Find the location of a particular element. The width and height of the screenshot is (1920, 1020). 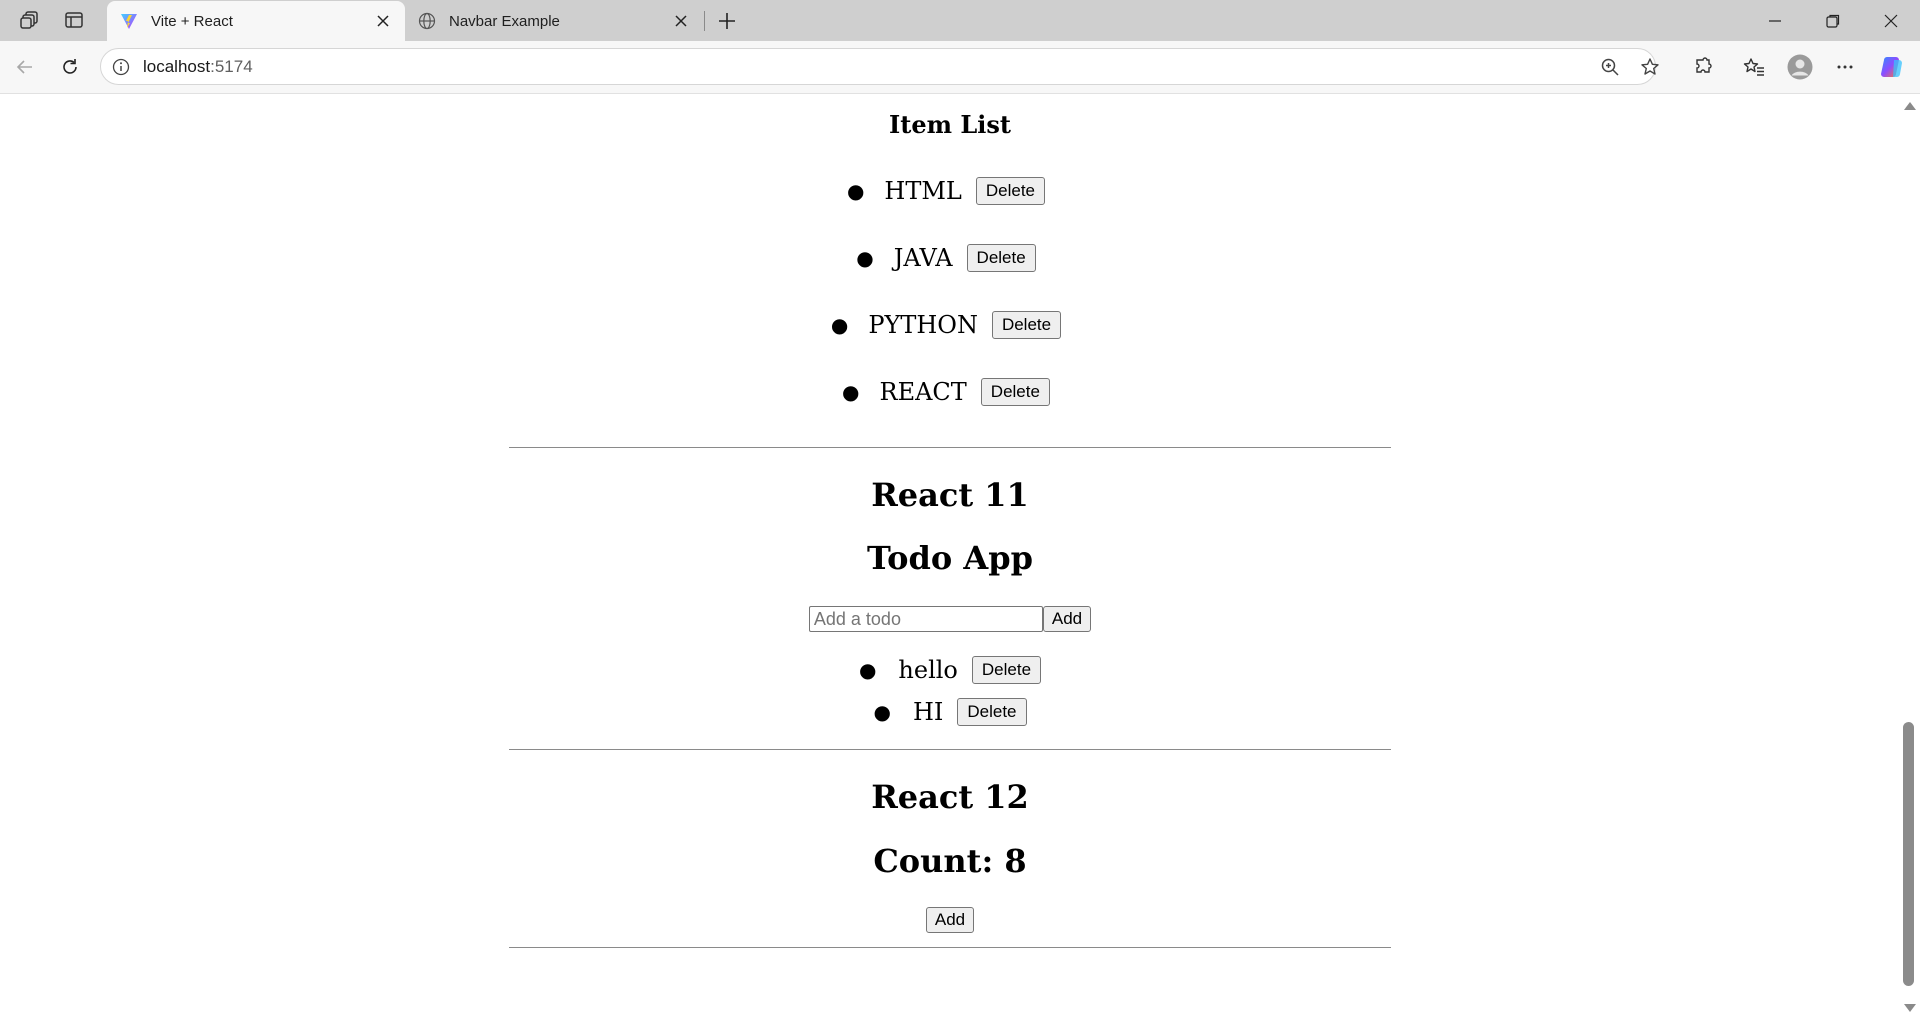

vite-logo-icon is located at coordinates (129, 21).